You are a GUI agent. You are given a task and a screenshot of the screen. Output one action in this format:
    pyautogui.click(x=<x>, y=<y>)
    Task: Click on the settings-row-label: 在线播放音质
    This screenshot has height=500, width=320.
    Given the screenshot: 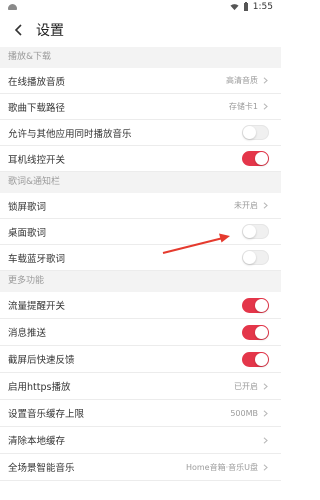 What is the action you would take?
    pyautogui.click(x=37, y=82)
    